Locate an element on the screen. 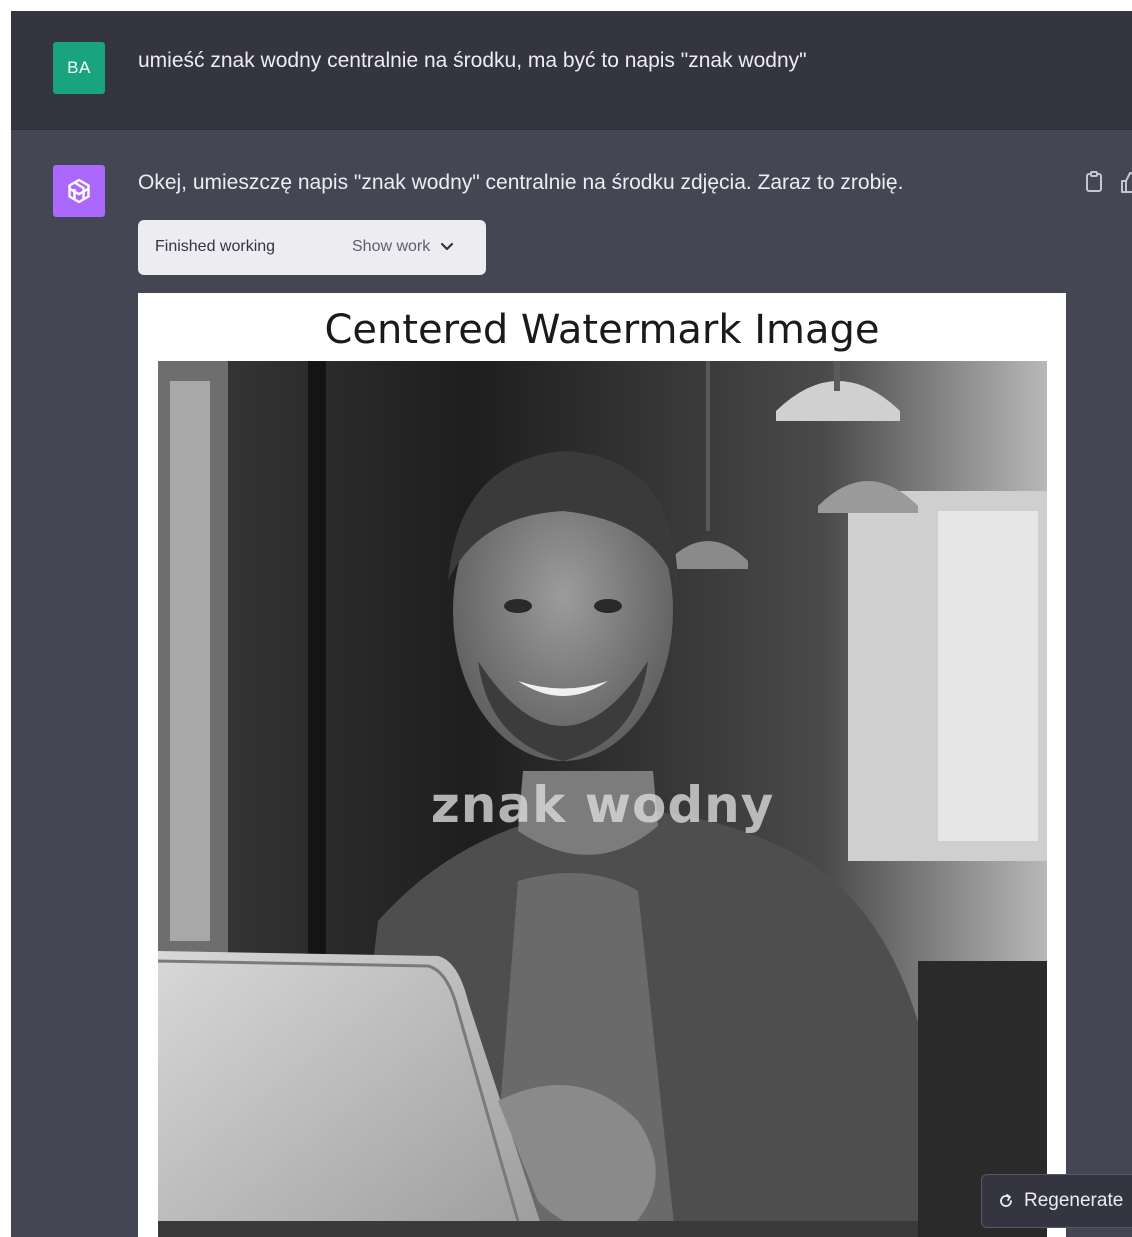 The image size is (1132, 1237). clipboard-icon is located at coordinates (1094, 181).